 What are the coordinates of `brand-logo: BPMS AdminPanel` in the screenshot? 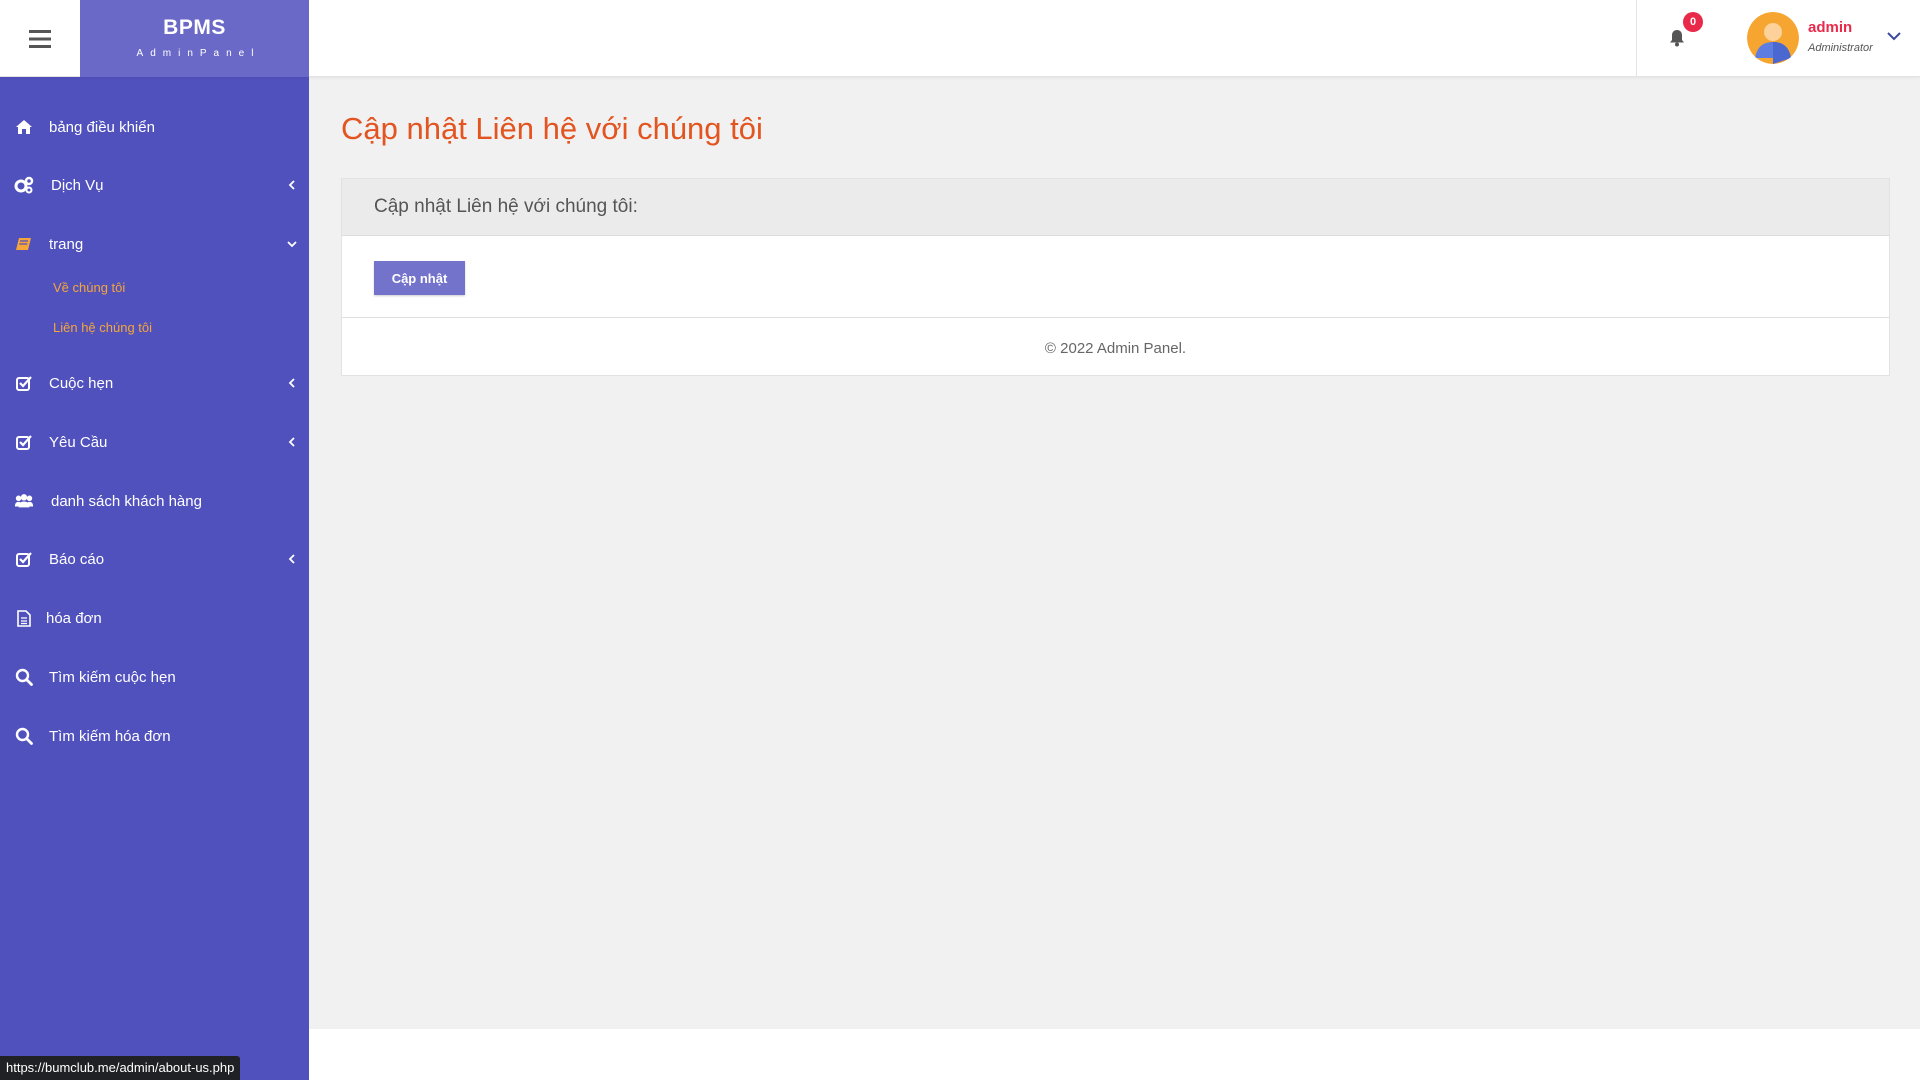 It's located at (194, 38).